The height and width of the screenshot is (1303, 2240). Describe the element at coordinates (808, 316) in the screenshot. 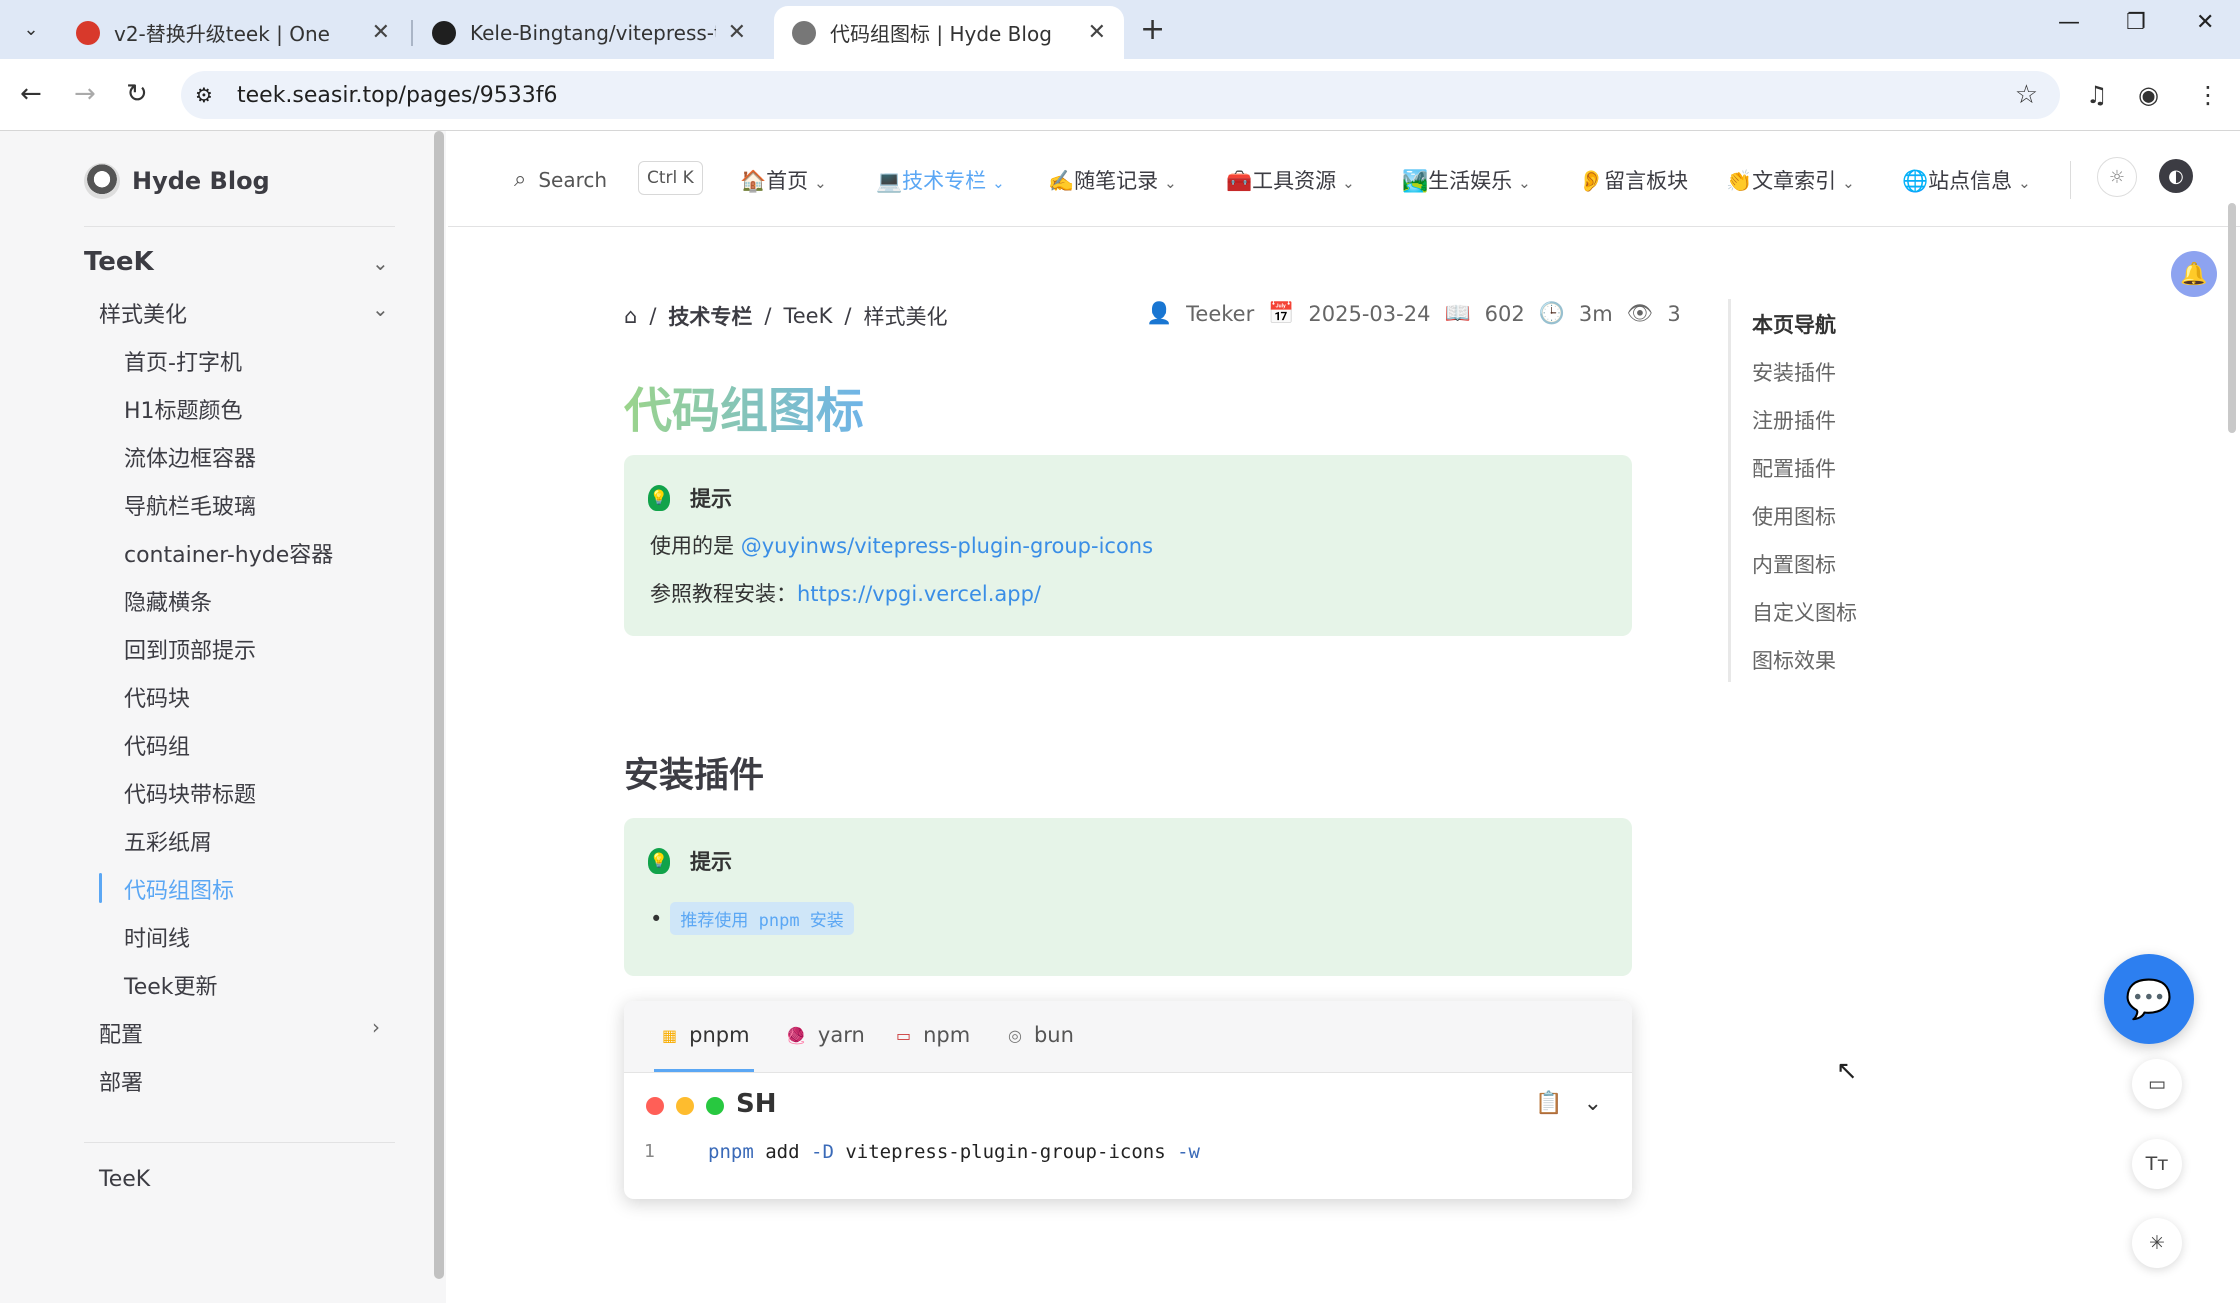

I see `breadcrumb-item: TeeK` at that location.